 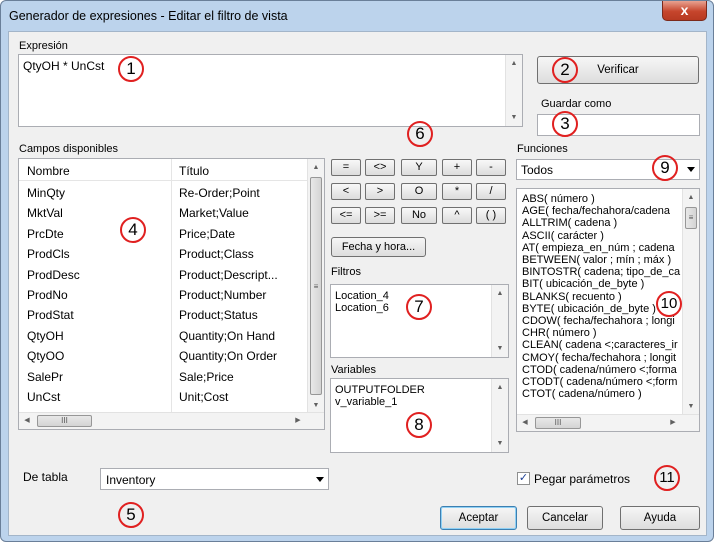 I want to click on operator-button: *, so click(x=457, y=191).